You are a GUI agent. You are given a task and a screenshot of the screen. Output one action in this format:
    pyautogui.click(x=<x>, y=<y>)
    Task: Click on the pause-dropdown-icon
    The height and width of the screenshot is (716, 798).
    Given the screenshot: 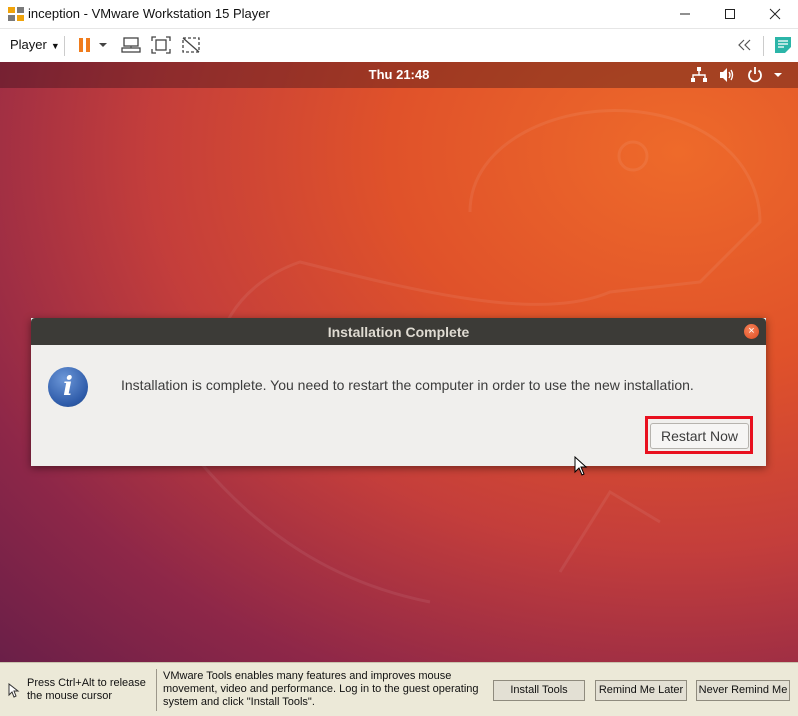 What is the action you would take?
    pyautogui.click(x=103, y=45)
    